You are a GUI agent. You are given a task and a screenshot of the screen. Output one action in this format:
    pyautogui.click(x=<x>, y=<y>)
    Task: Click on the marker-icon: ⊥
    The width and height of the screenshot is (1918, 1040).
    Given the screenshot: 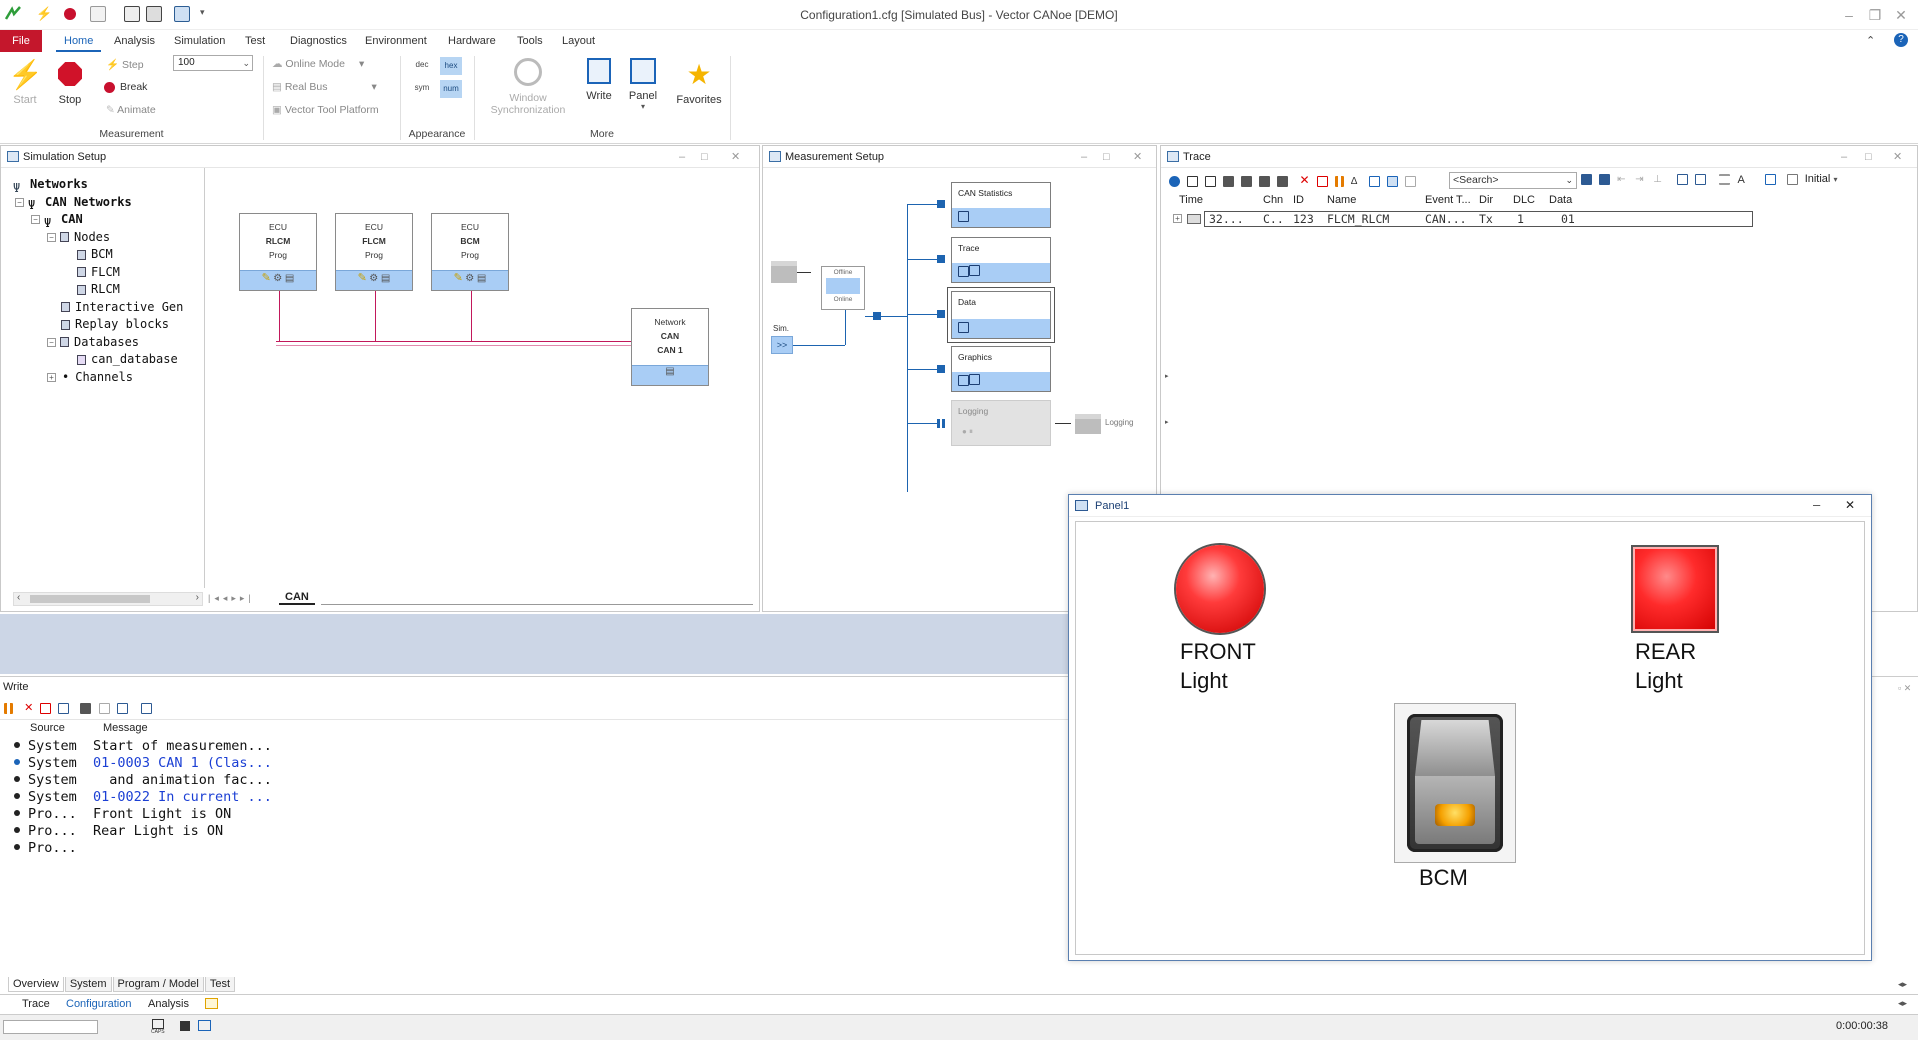 What is the action you would take?
    pyautogui.click(x=1658, y=179)
    